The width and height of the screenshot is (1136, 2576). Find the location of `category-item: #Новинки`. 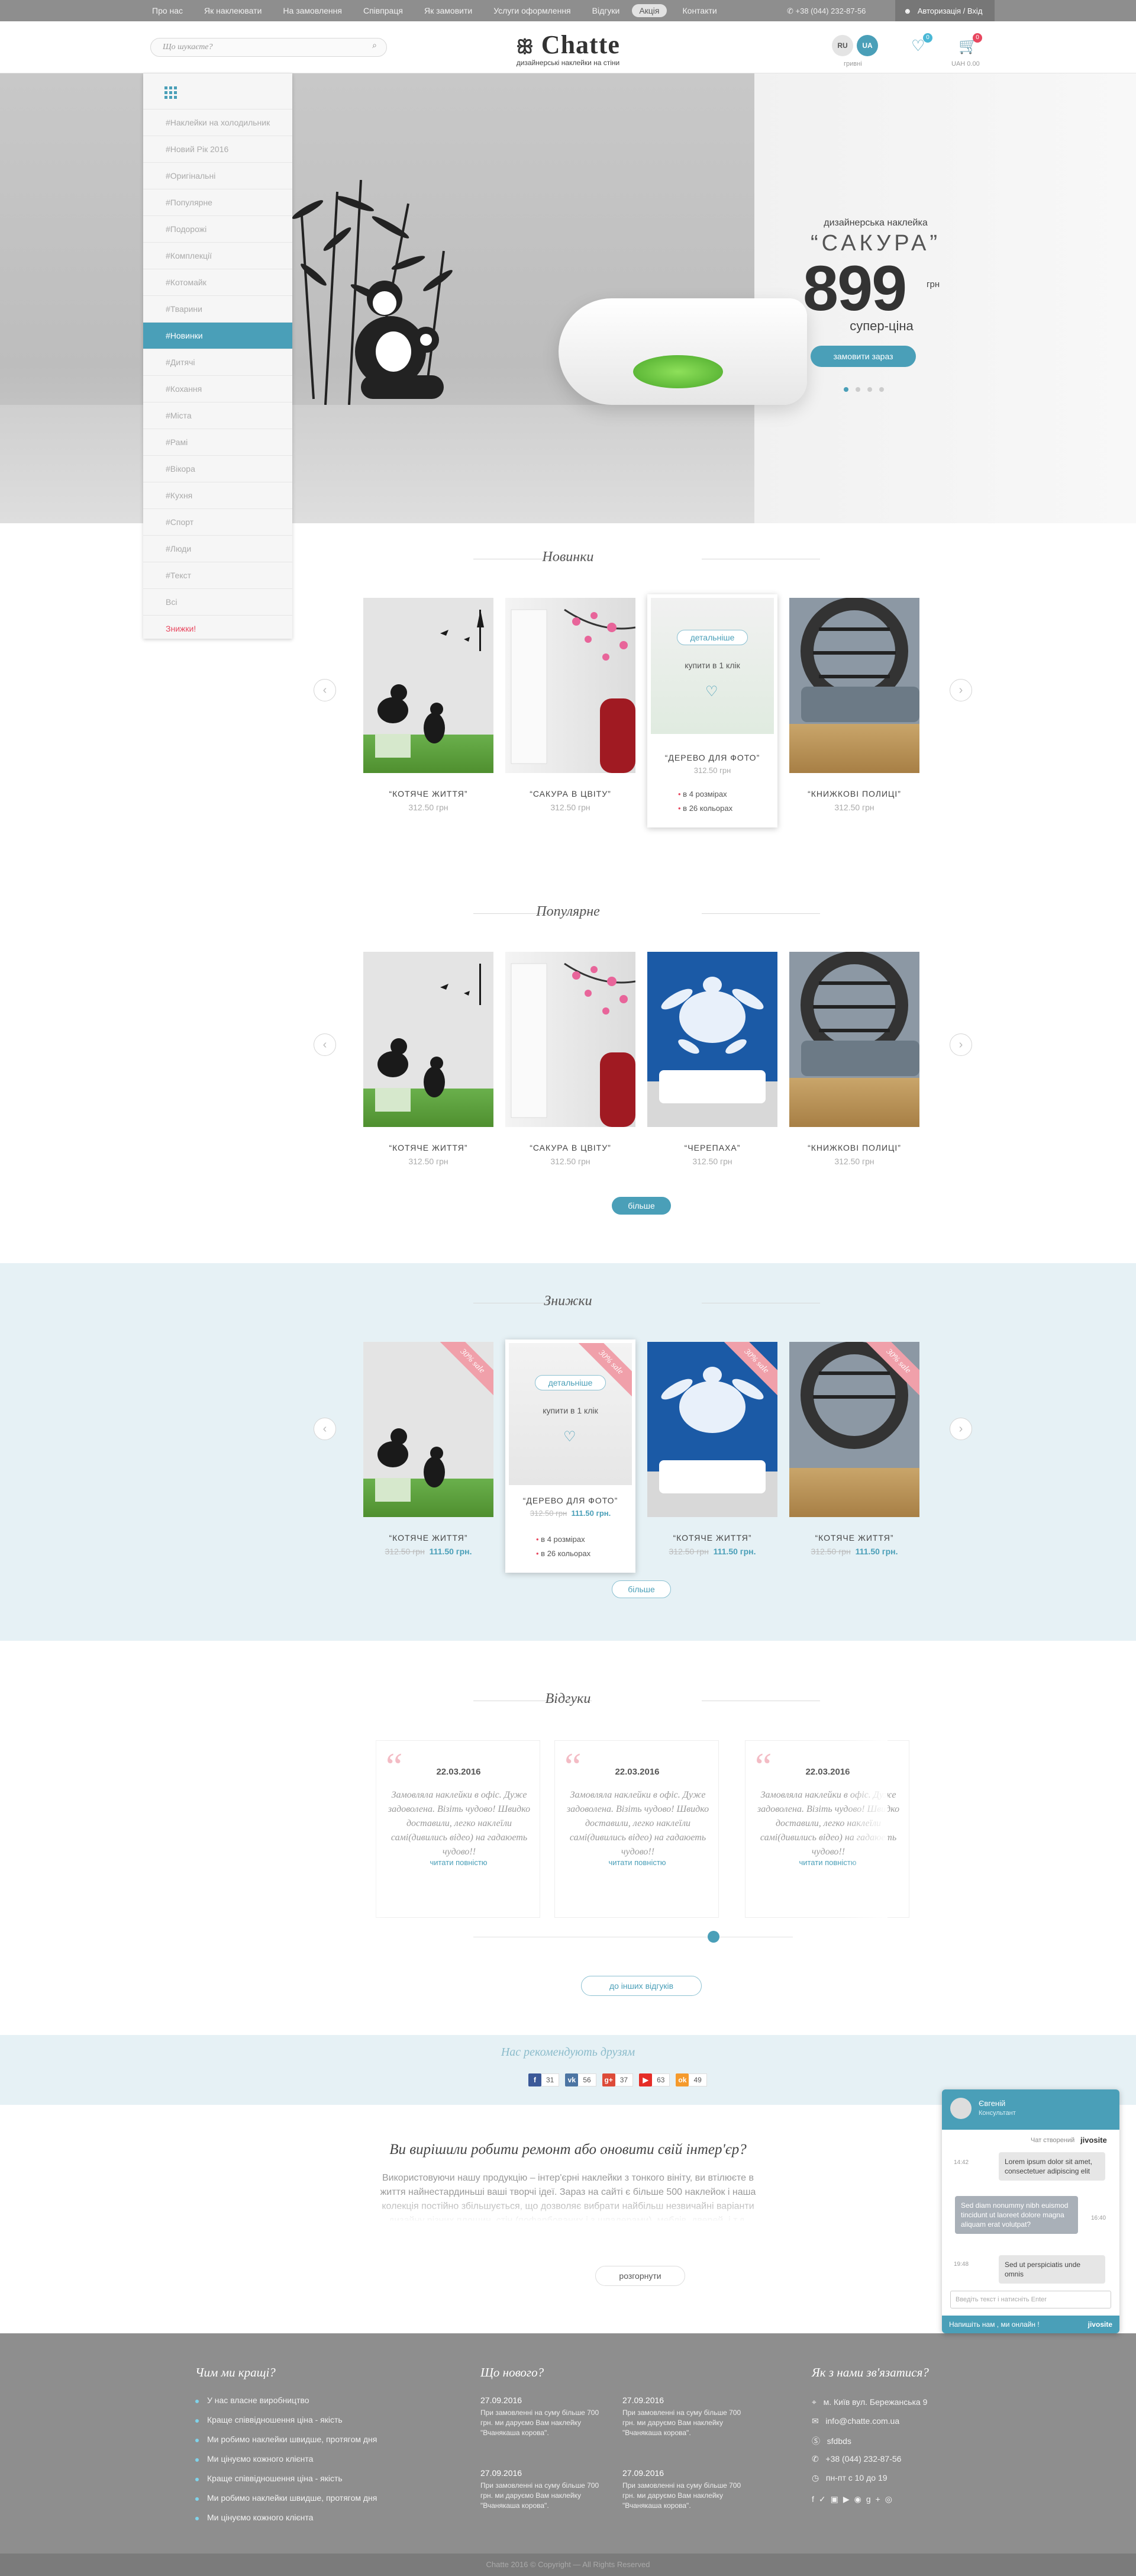

category-item: #Новинки is located at coordinates (217, 335).